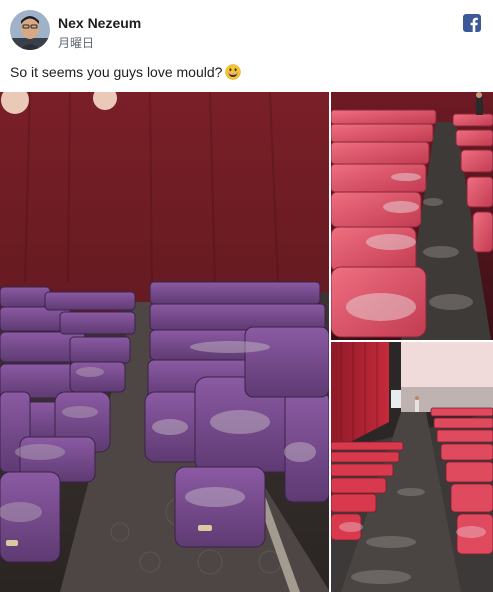  I want to click on photo-cinema-hall-screen, so click(412, 467).